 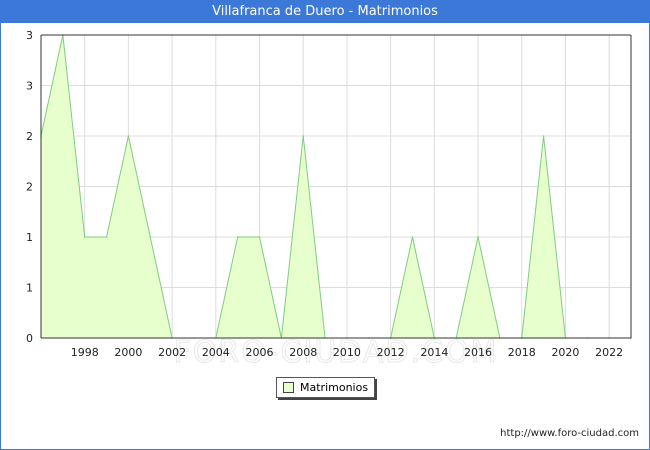 What do you see at coordinates (522, 352) in the screenshot?
I see `x-tick-label: 2018` at bounding box center [522, 352].